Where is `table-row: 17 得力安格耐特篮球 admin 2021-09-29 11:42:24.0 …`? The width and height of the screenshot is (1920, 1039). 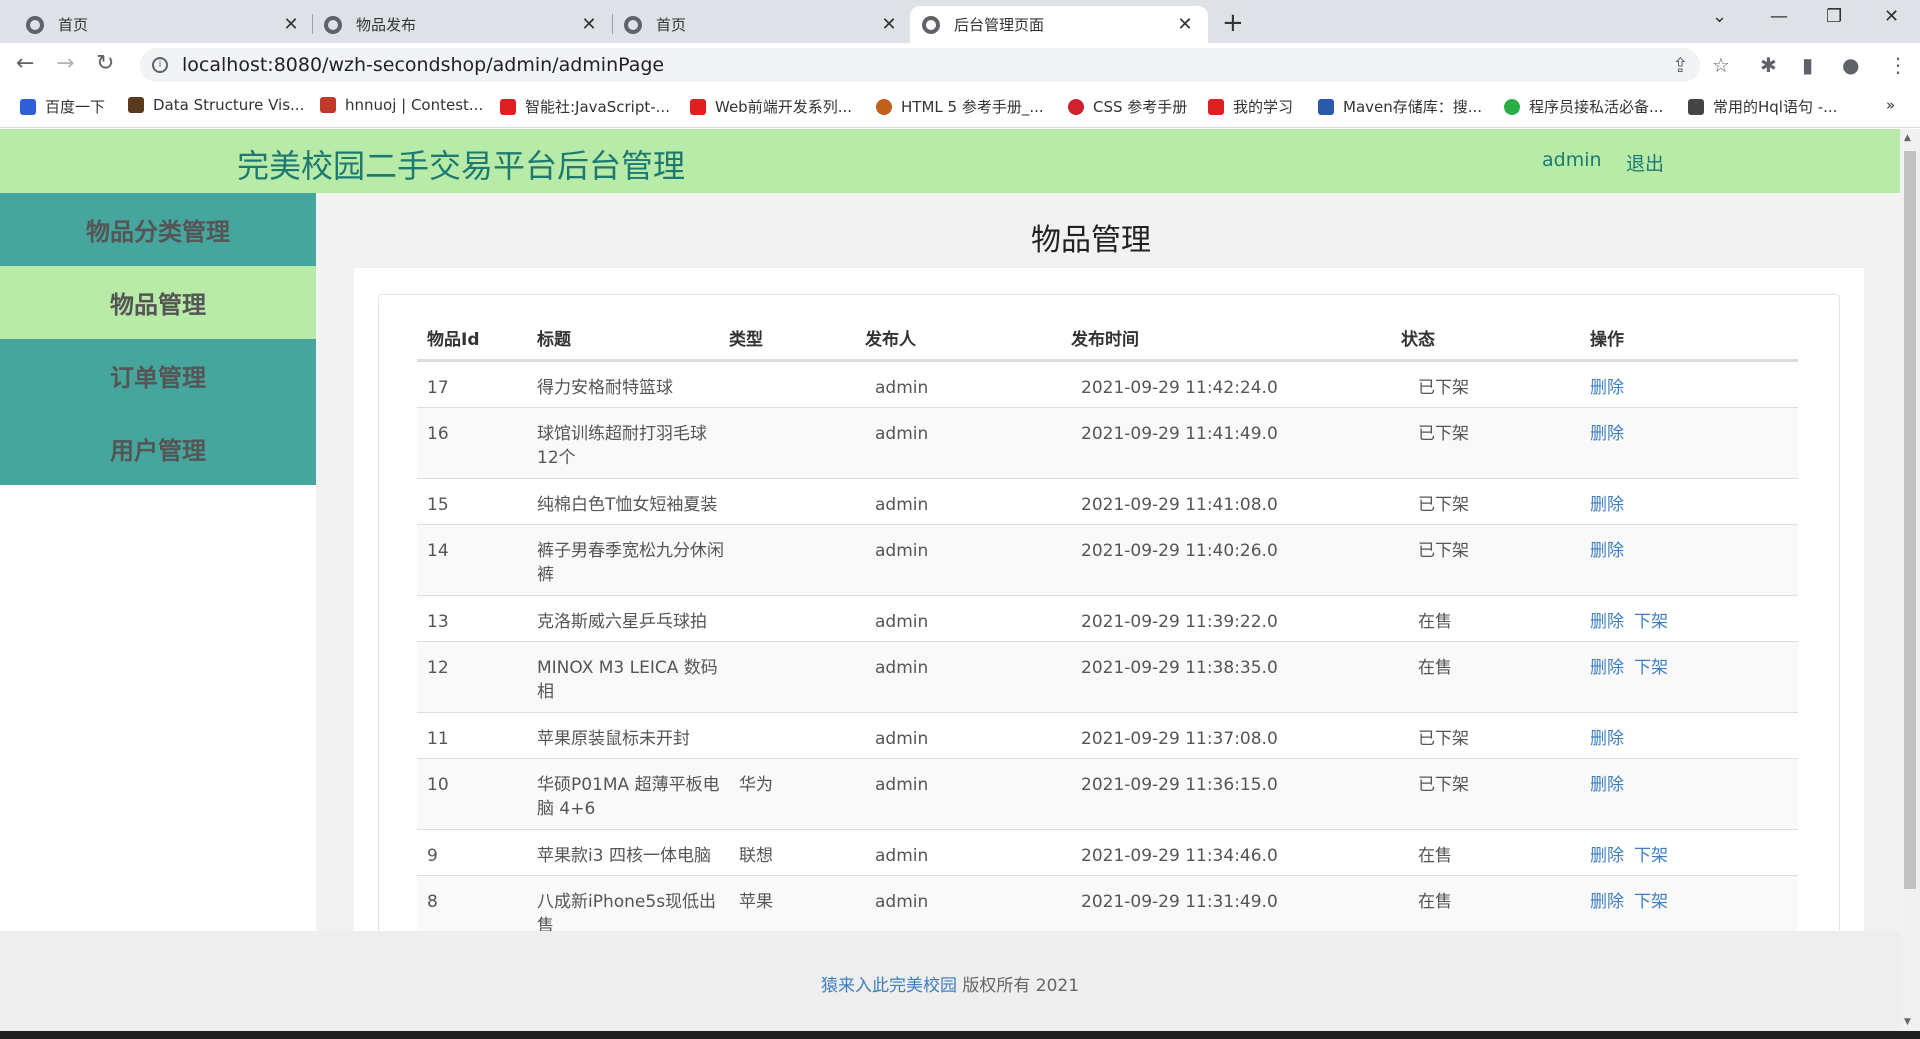 table-row: 17 得力安格耐特篮球 admin 2021-09-29 11:42:24.0 … is located at coordinates (1107, 385).